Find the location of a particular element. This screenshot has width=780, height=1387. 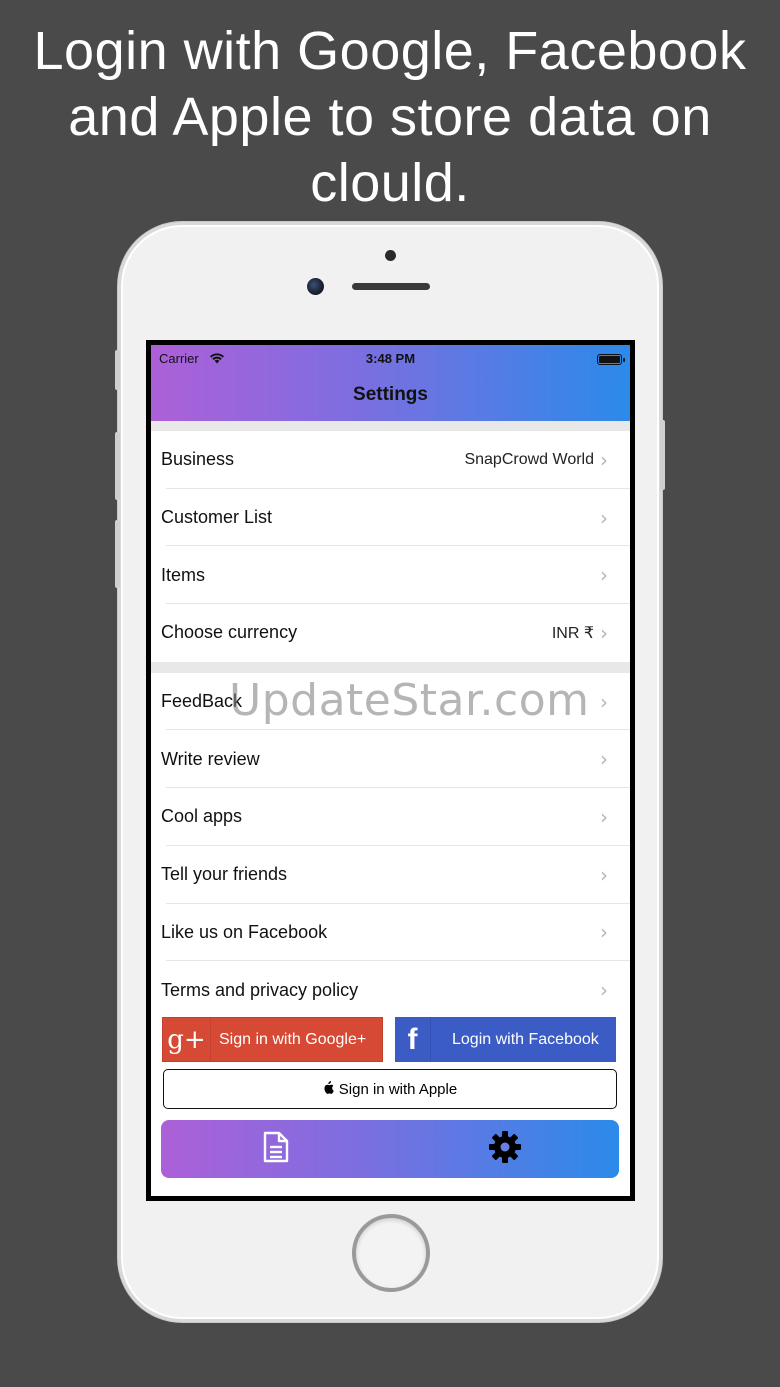

row-label: Customer List is located at coordinates (217, 517).